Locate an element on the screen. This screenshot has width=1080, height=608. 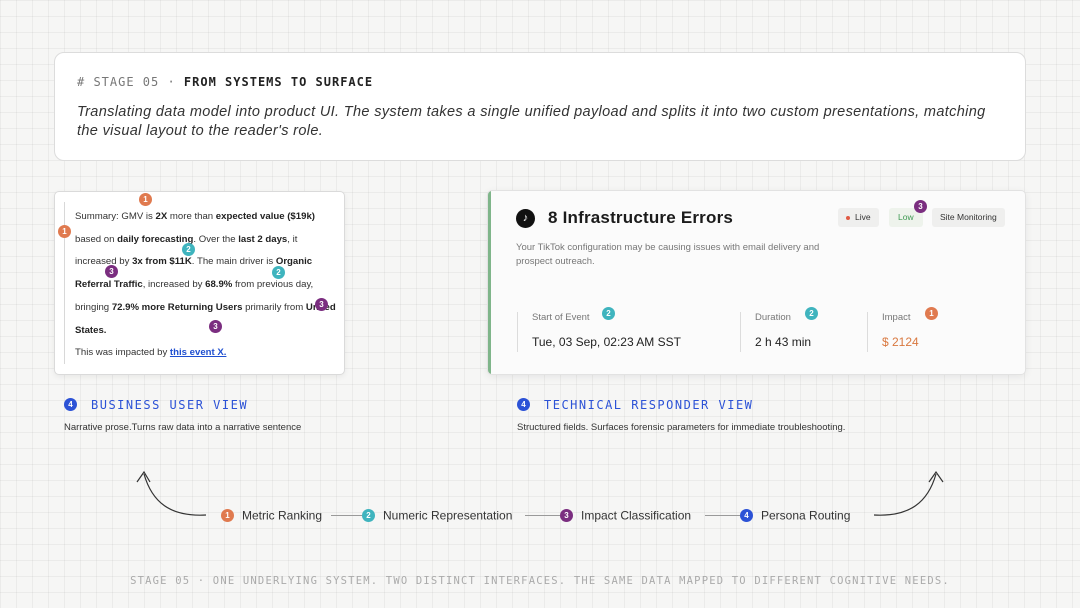
pipeline-step-label: Metric Ranking is located at coordinates (282, 515).